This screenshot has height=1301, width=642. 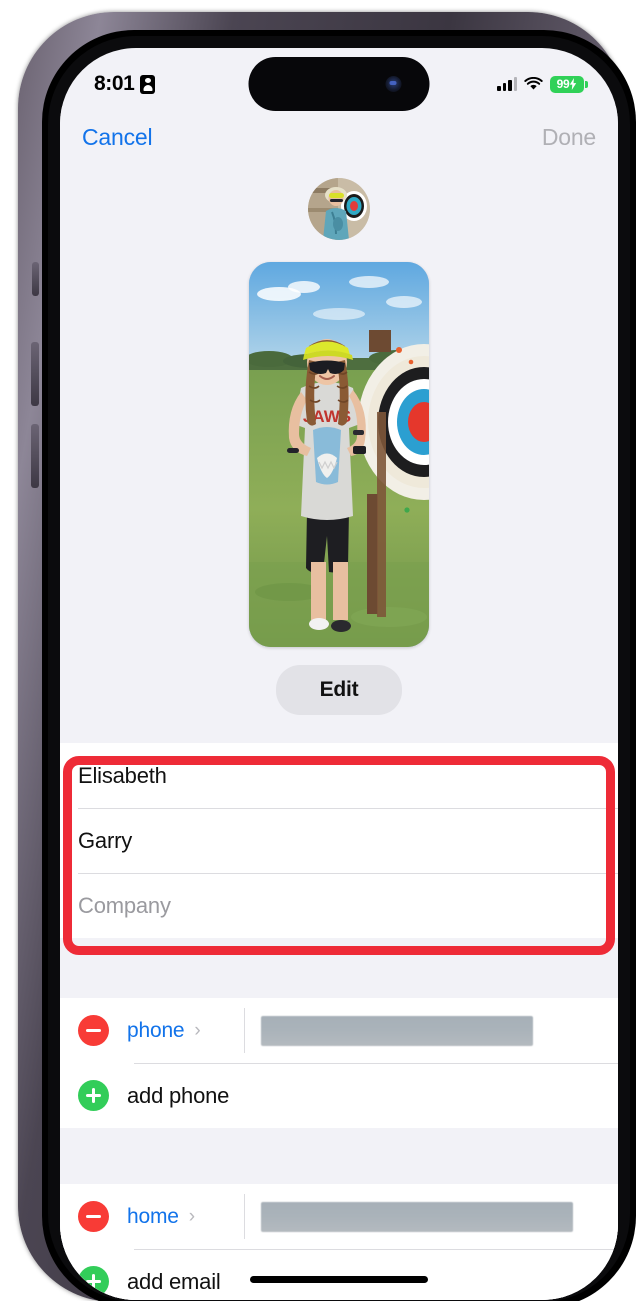 I want to click on add-phone-row: add phone, so click(x=339, y=1095).